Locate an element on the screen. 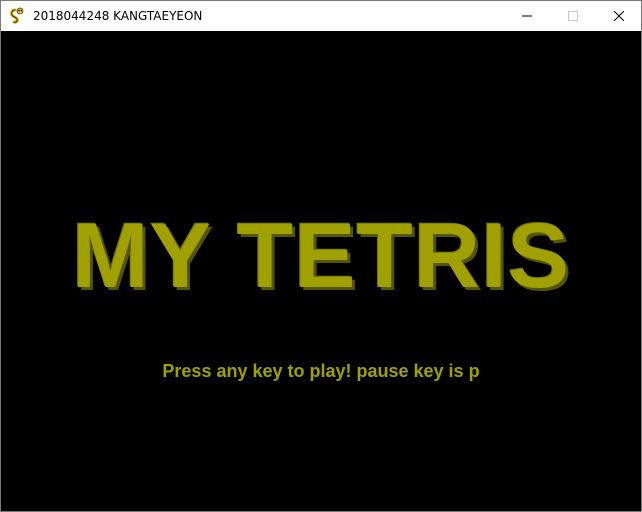 Image resolution: width=642 pixels, height=512 pixels. close-icon is located at coordinates (619, 16).